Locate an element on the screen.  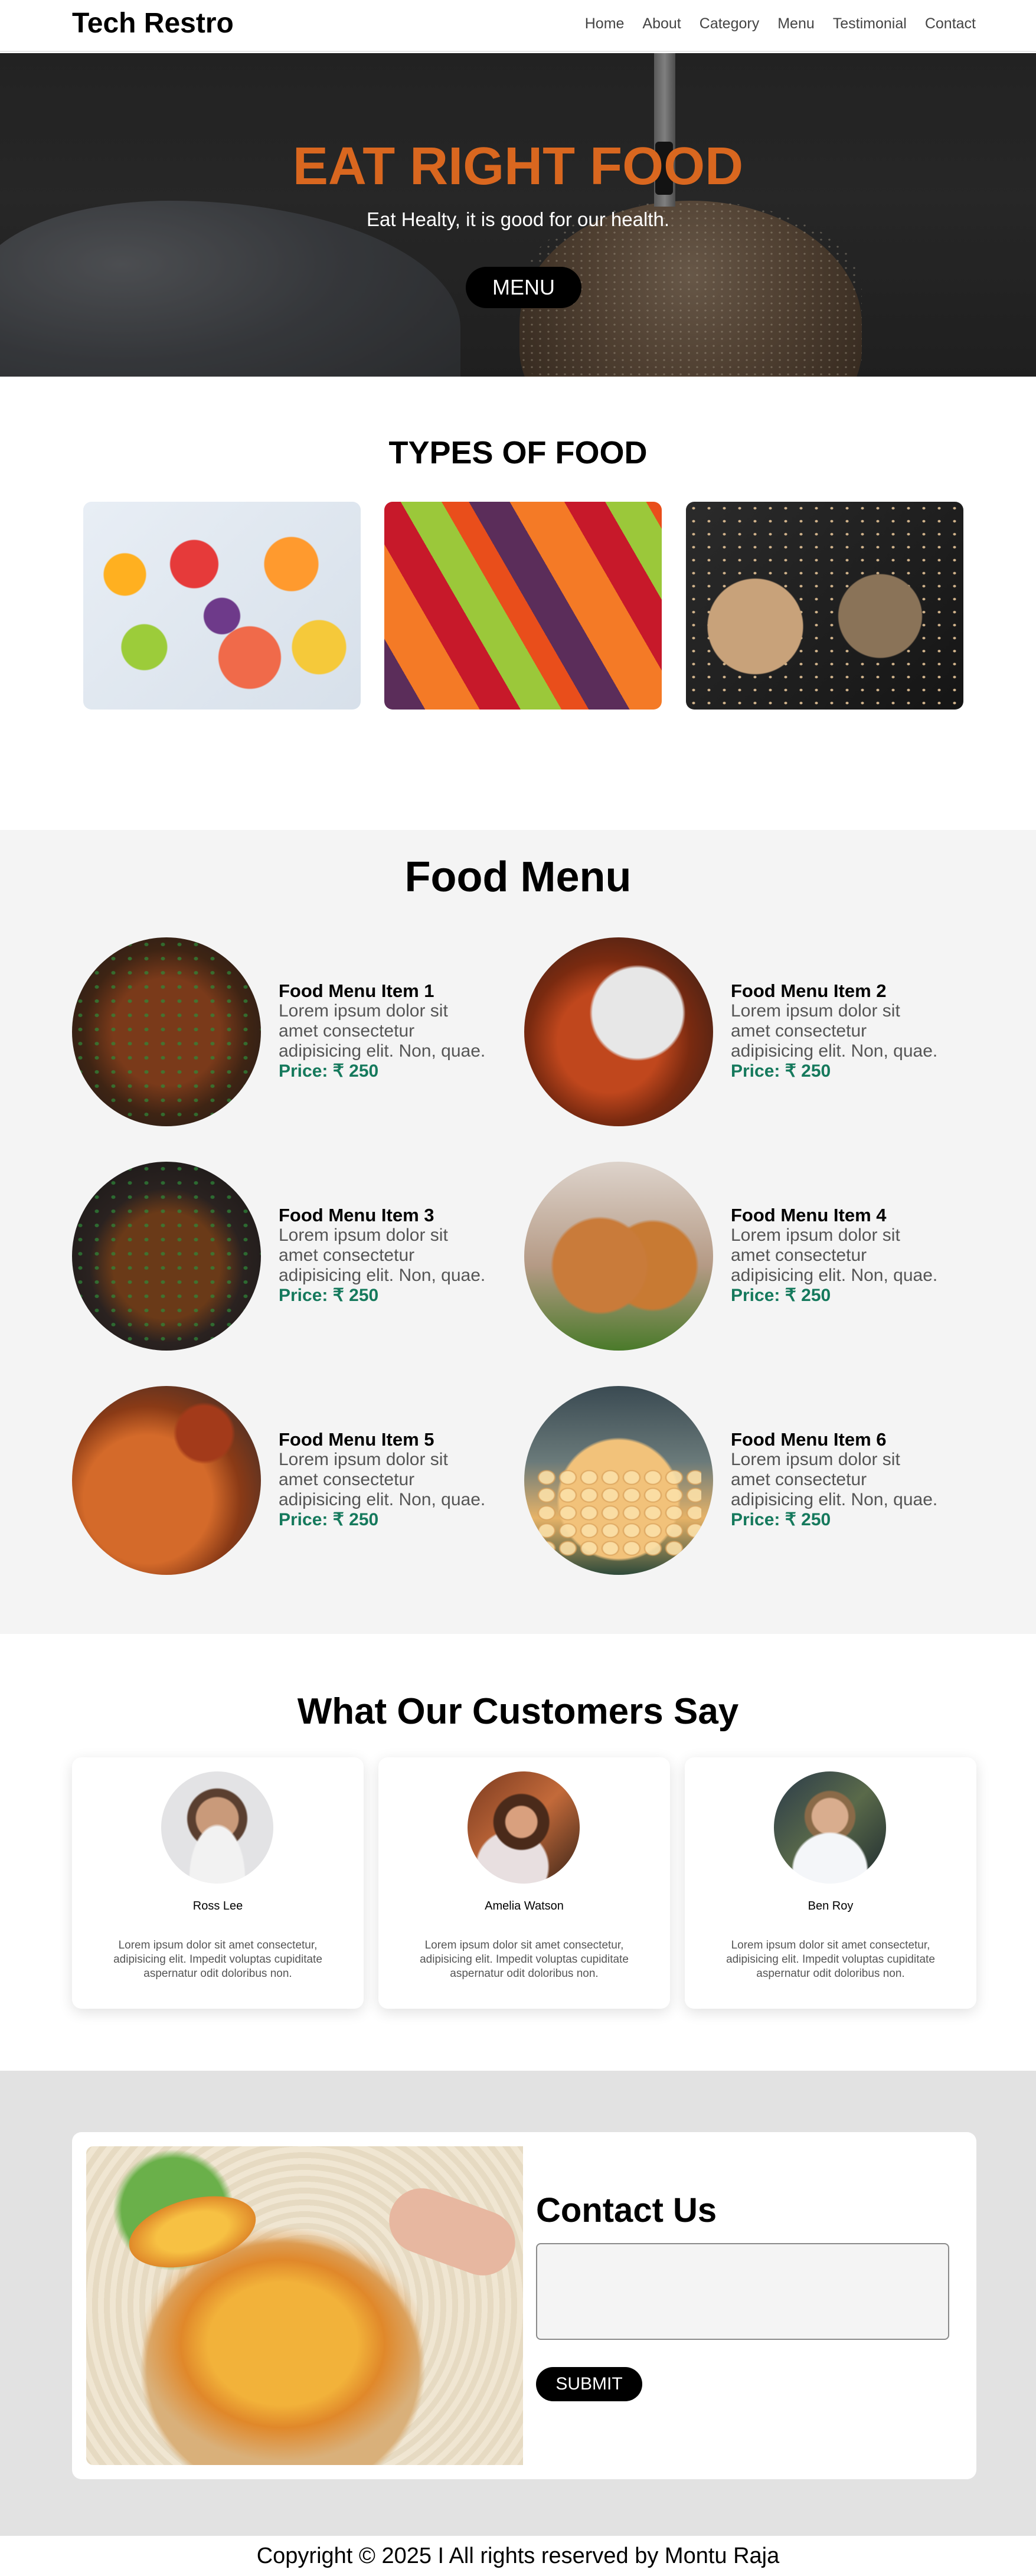
contact-message-input is located at coordinates (743, 2291).